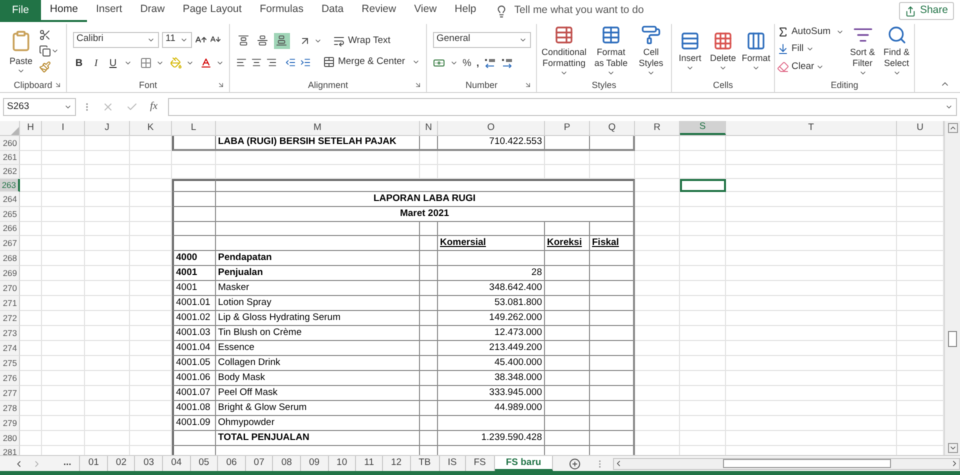  I want to click on horizontal-scrollbar, so click(786, 464).